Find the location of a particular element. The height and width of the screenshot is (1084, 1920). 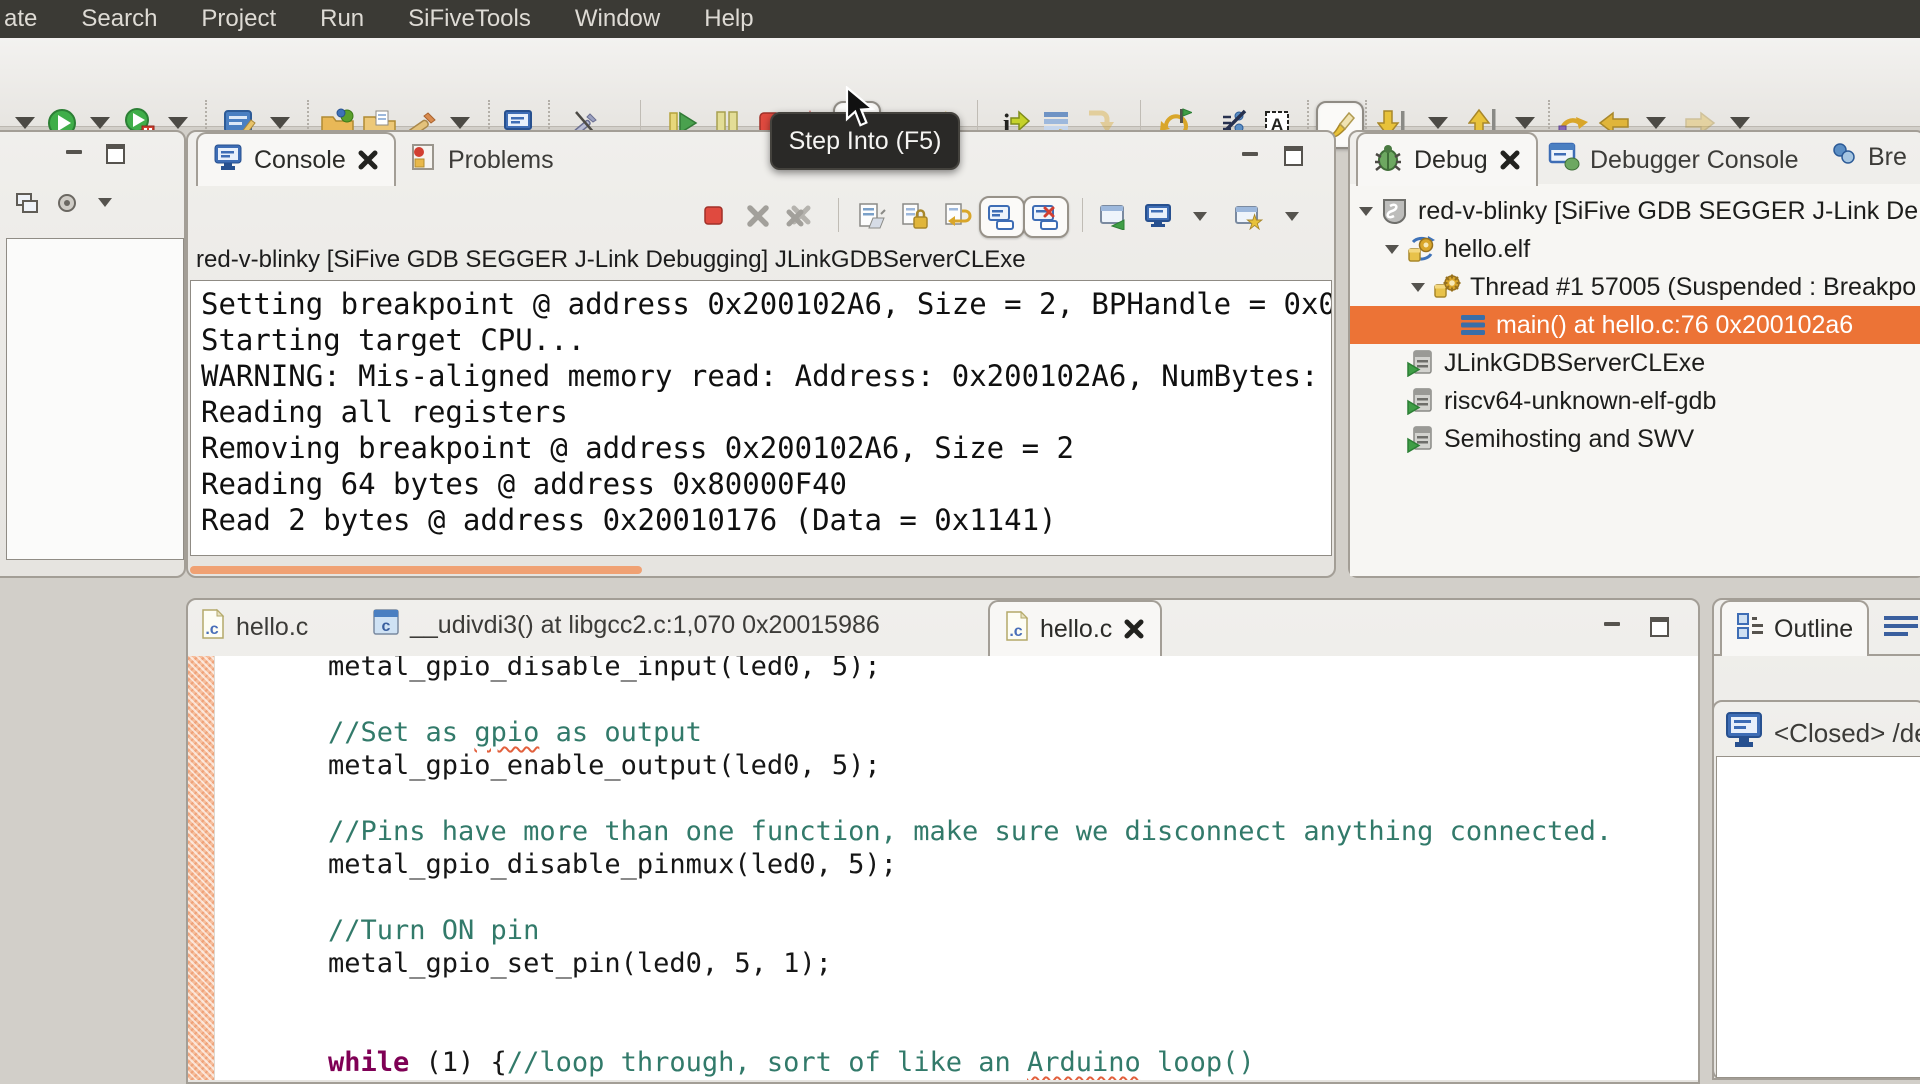

pin-console-icon is located at coordinates (1002, 217).